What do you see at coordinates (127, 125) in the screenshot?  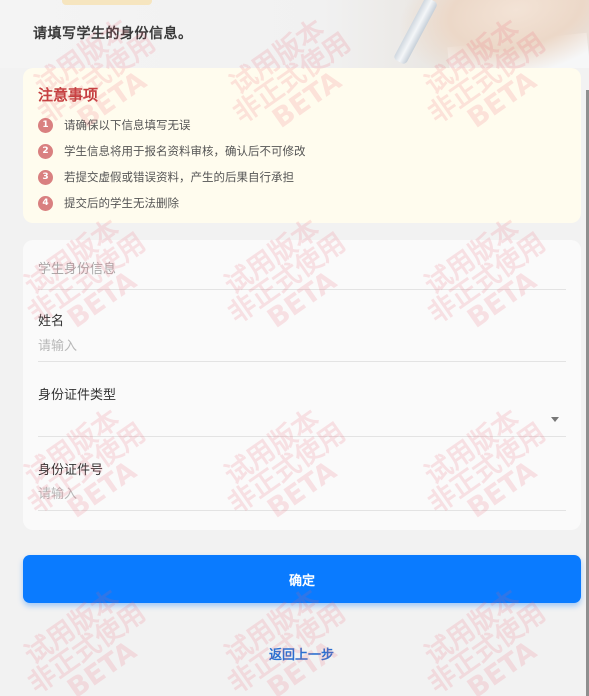 I see `notice-item-text: 请确保以下信息填写无误` at bounding box center [127, 125].